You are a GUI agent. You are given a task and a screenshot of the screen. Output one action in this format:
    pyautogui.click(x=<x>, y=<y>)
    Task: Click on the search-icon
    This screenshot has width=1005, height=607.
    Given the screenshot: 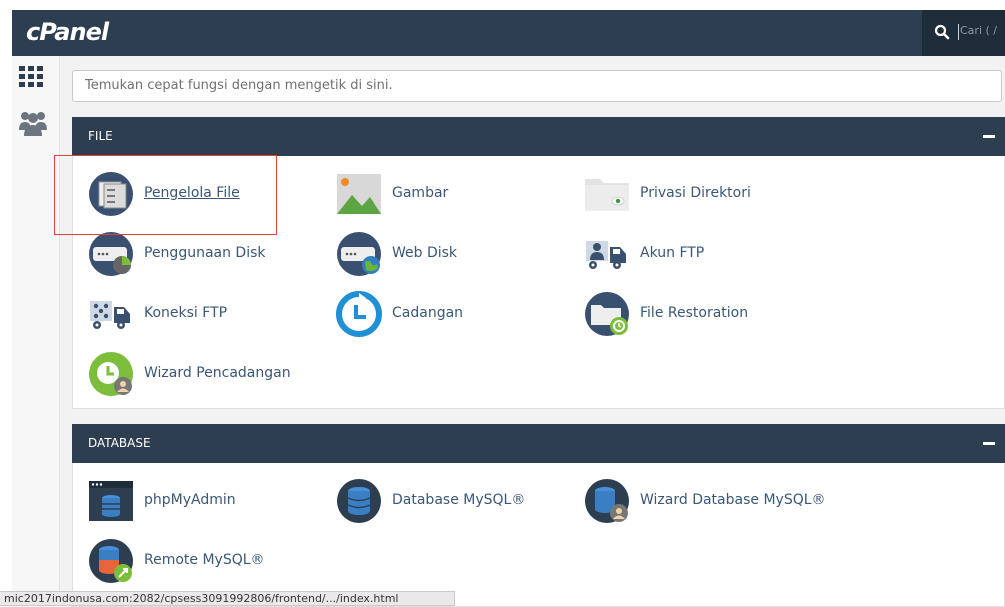 What is the action you would take?
    pyautogui.click(x=942, y=34)
    